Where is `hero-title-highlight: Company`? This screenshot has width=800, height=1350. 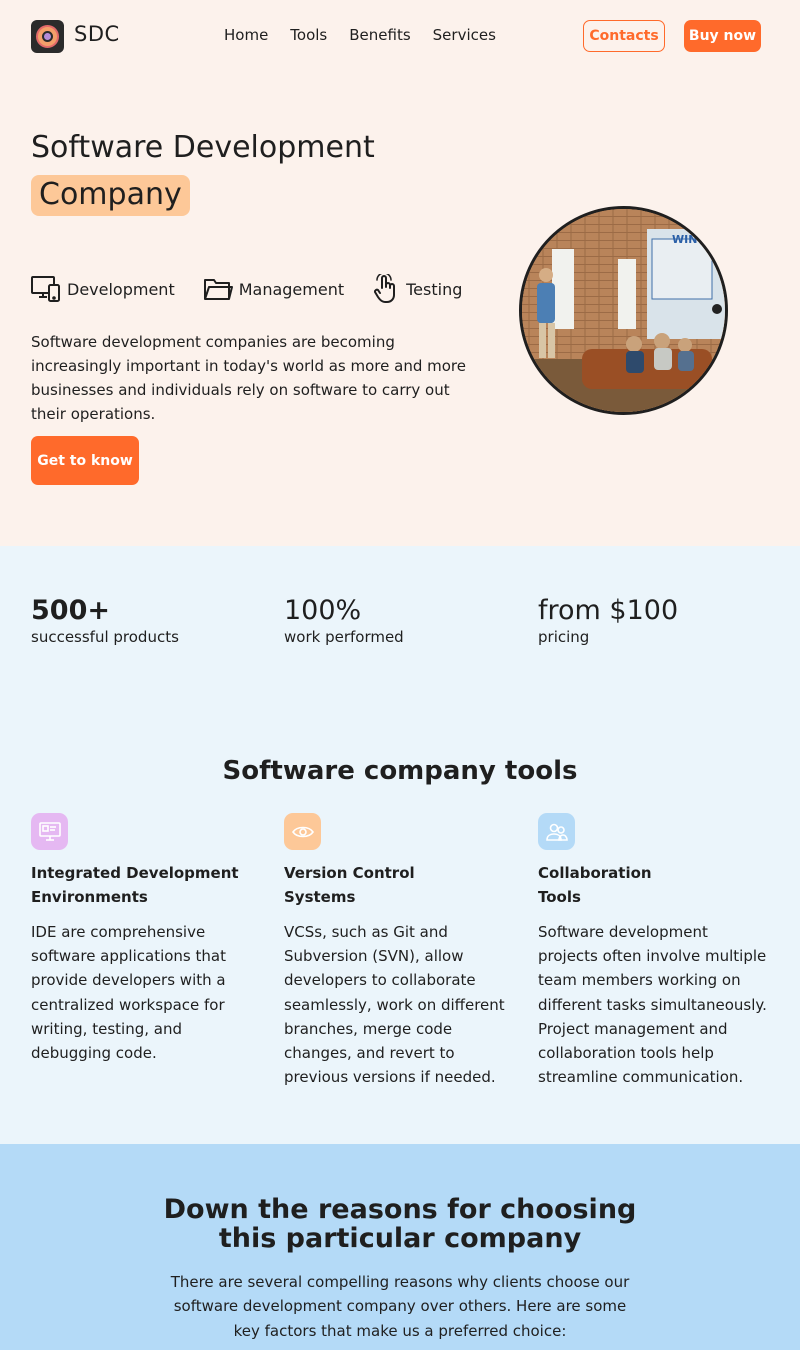 hero-title-highlight: Company is located at coordinates (110, 195).